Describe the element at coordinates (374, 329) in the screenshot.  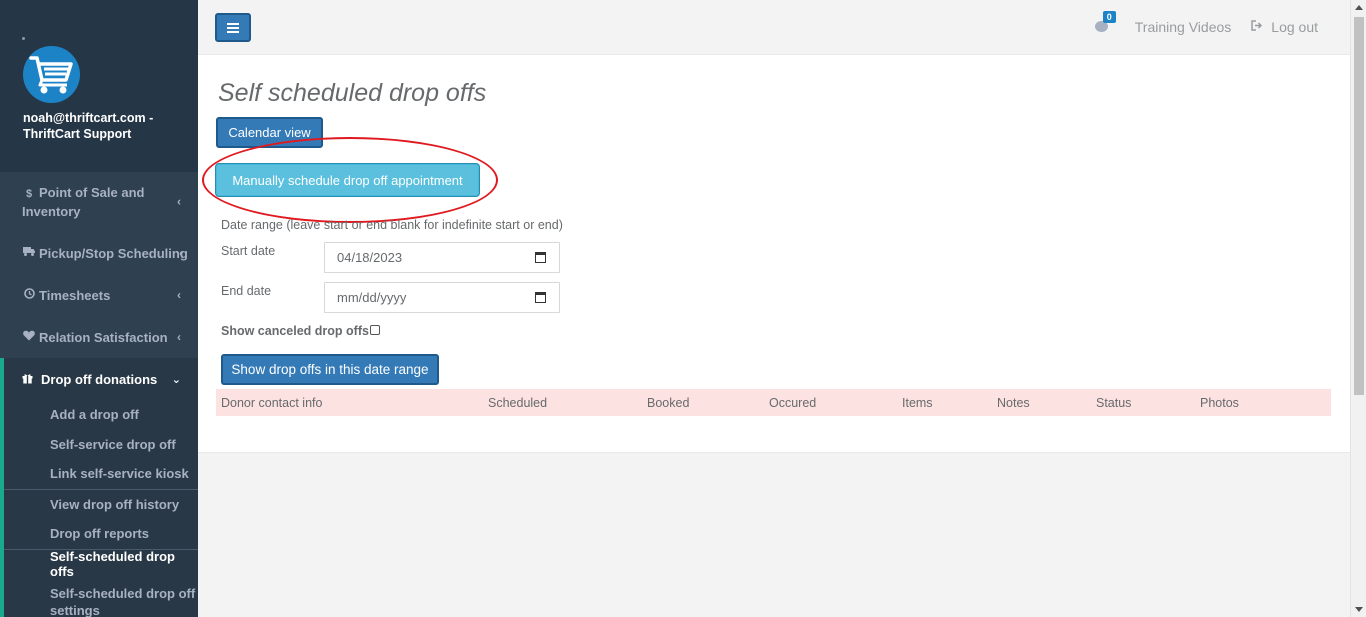
I see `show-canceled-checkbox` at that location.